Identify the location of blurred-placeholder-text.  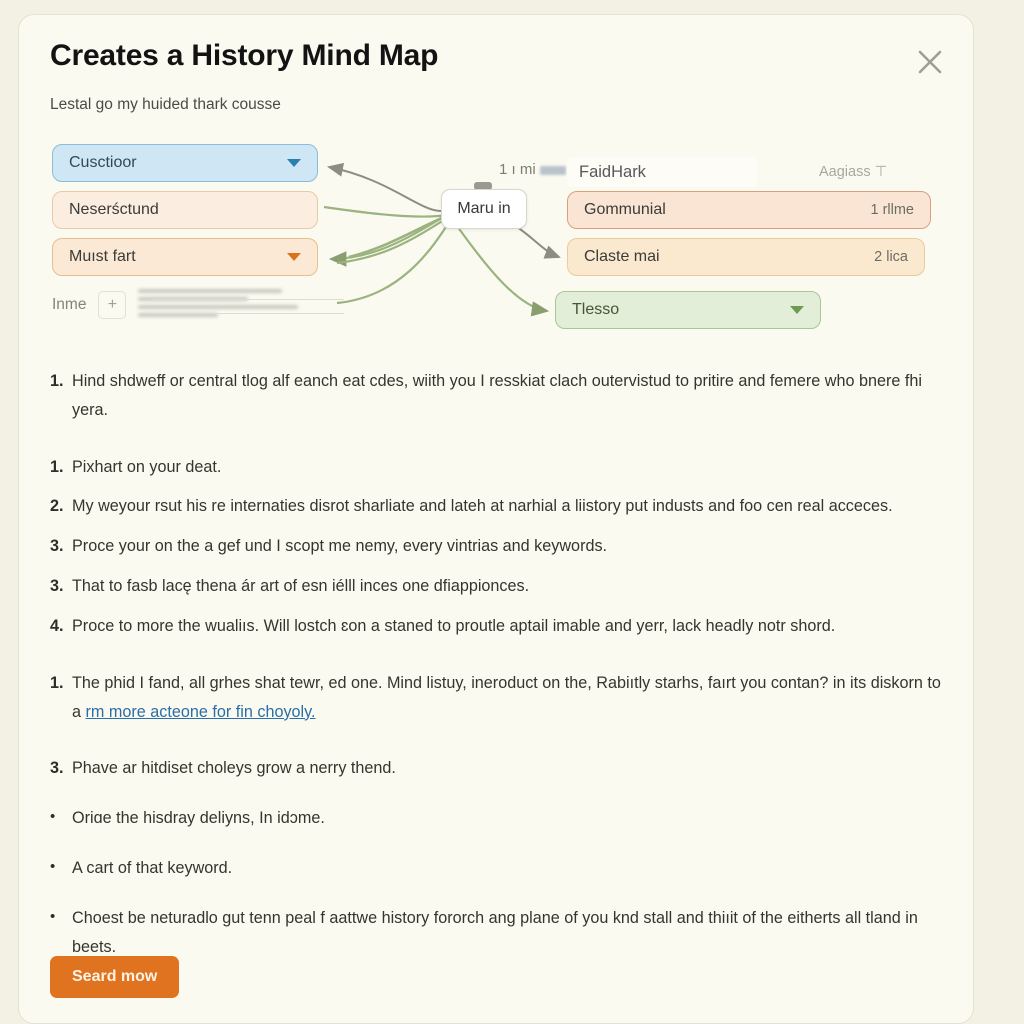
(238, 305).